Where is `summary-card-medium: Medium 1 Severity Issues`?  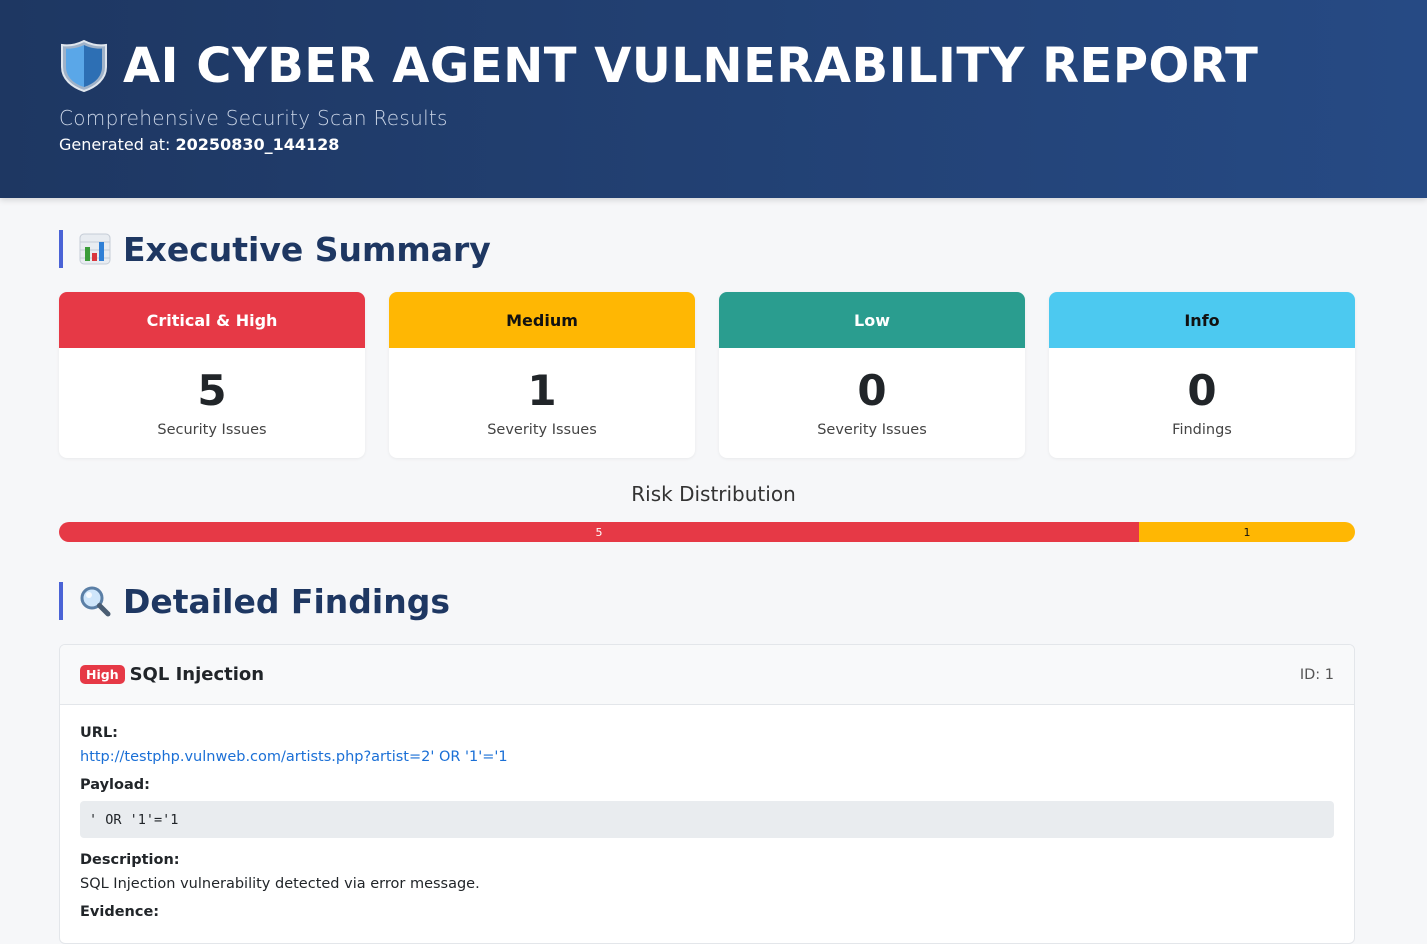
summary-card-medium: Medium 1 Severity Issues is located at coordinates (542, 375).